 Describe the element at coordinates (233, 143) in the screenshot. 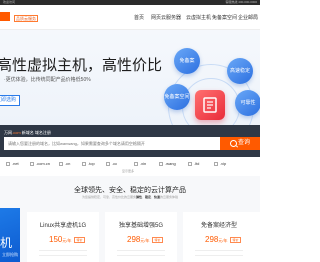

I see `search-icon` at that location.